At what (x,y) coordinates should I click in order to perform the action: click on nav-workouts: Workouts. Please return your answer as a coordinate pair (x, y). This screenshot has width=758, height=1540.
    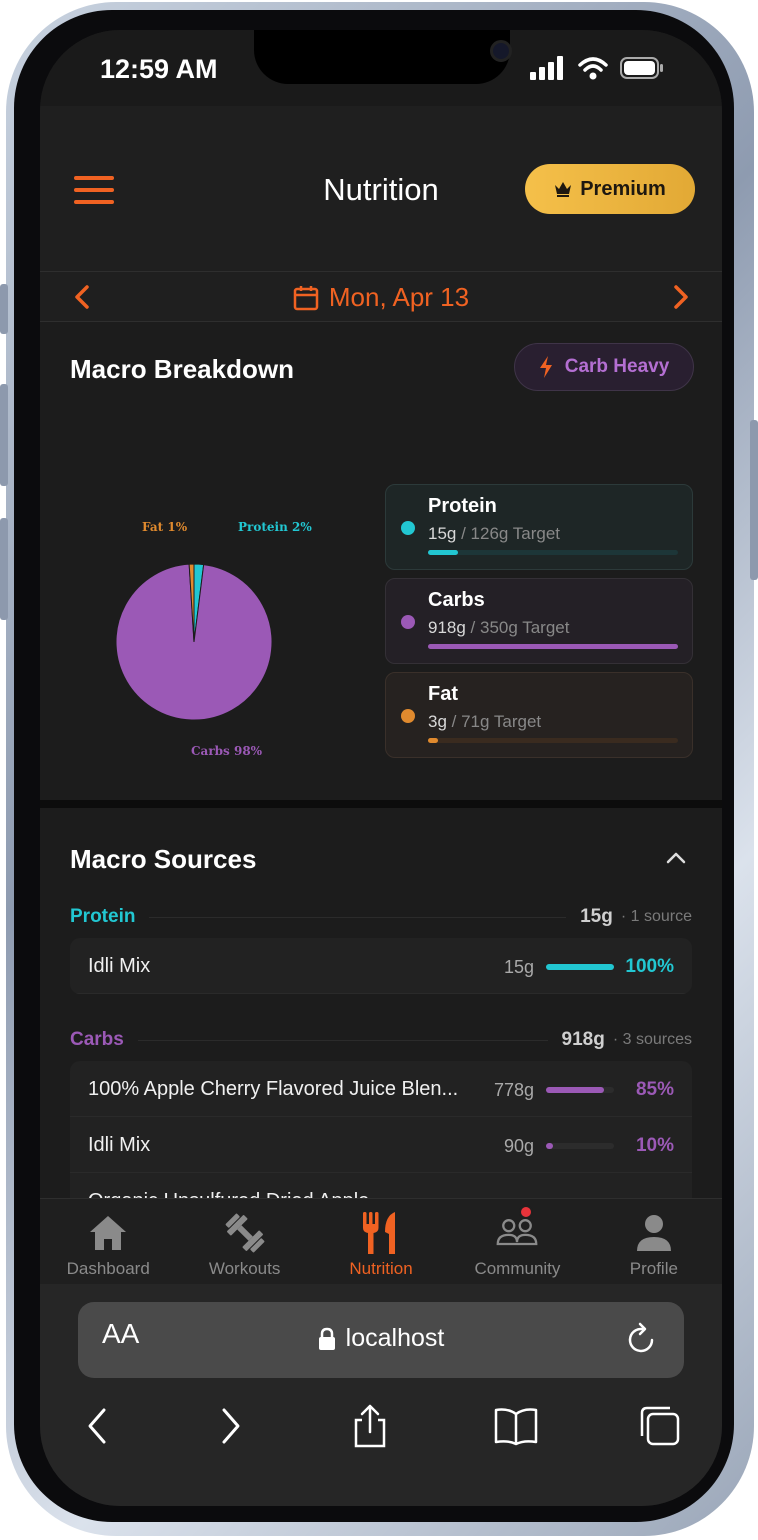
    Looking at the image, I should click on (244, 1241).